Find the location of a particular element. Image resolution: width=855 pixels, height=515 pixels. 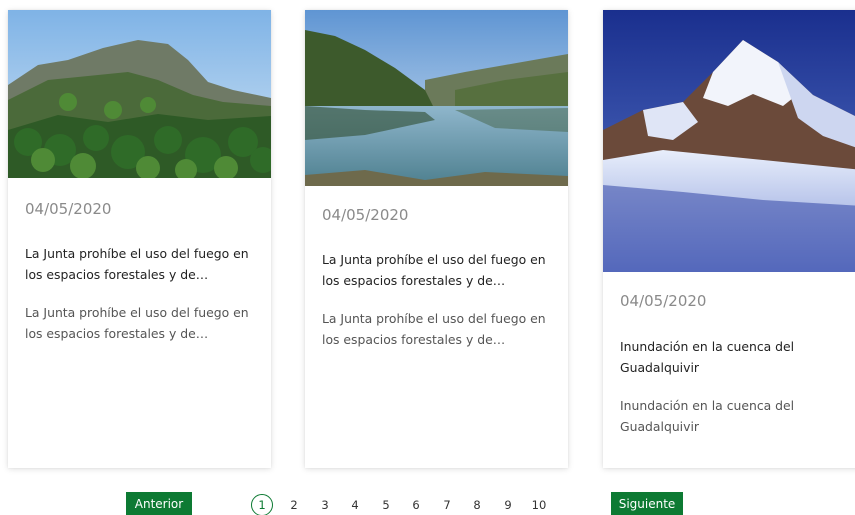

page-link-current: 1 is located at coordinates (262, 504).